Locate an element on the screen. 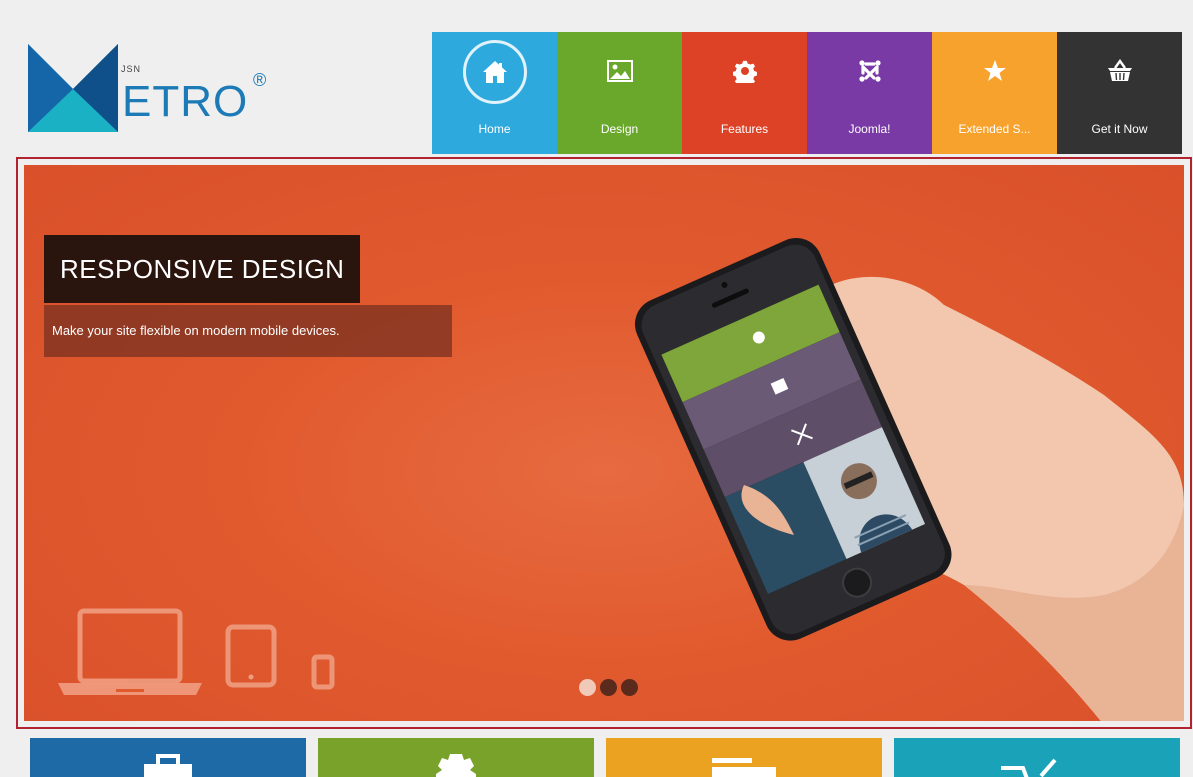 This screenshot has width=1193, height=777. nav-label-design: Design is located at coordinates (619, 129).